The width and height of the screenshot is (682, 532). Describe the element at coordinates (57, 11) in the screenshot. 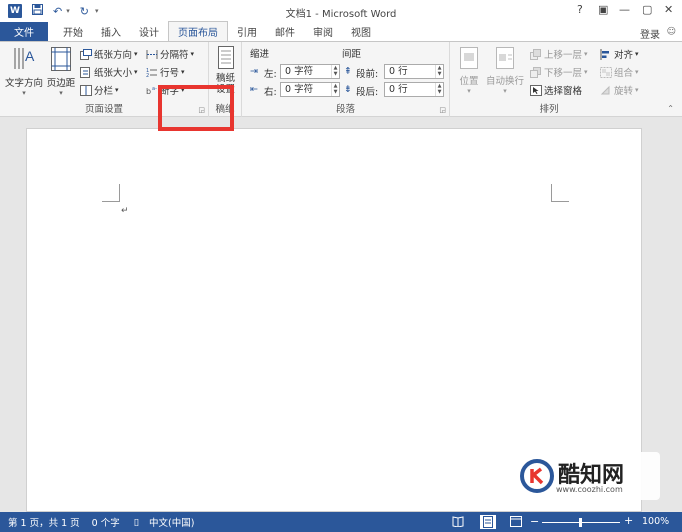

I see `undo-icon: ↶` at that location.